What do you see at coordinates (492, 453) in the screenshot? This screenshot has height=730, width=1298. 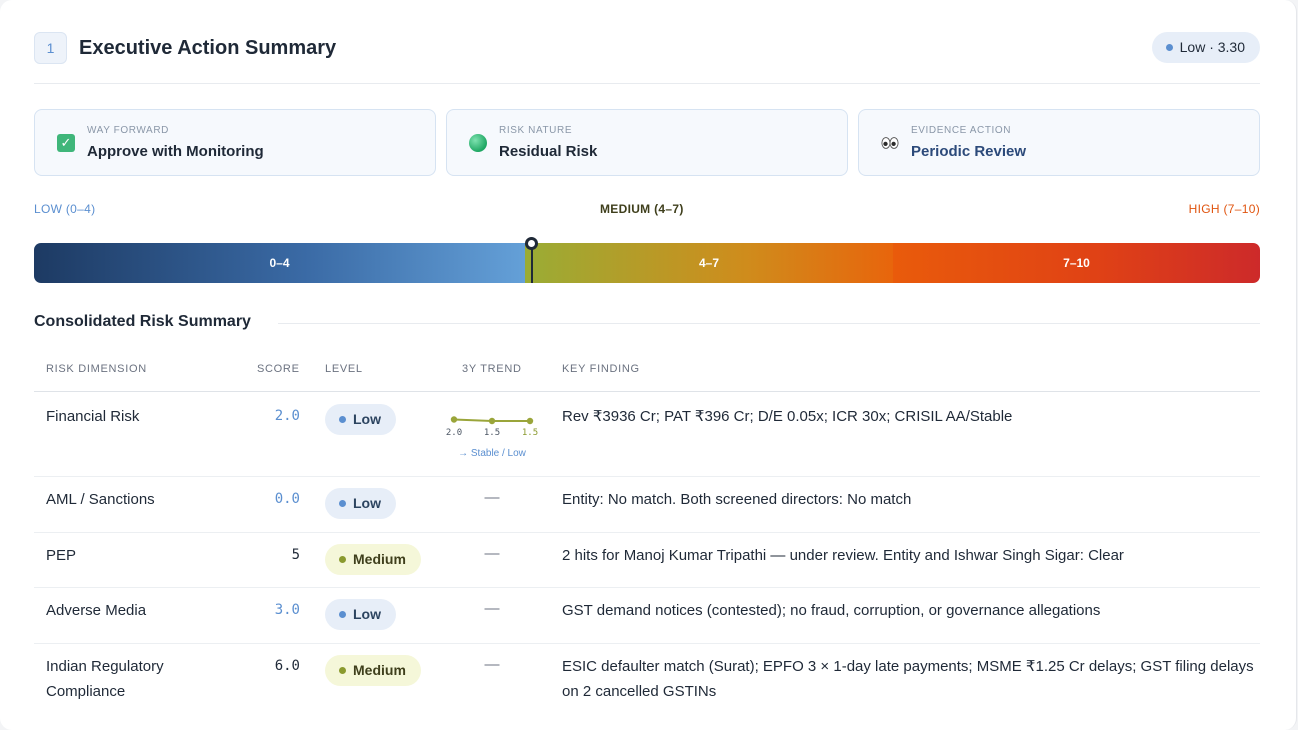 I see `trend-note: → Stable / Low` at bounding box center [492, 453].